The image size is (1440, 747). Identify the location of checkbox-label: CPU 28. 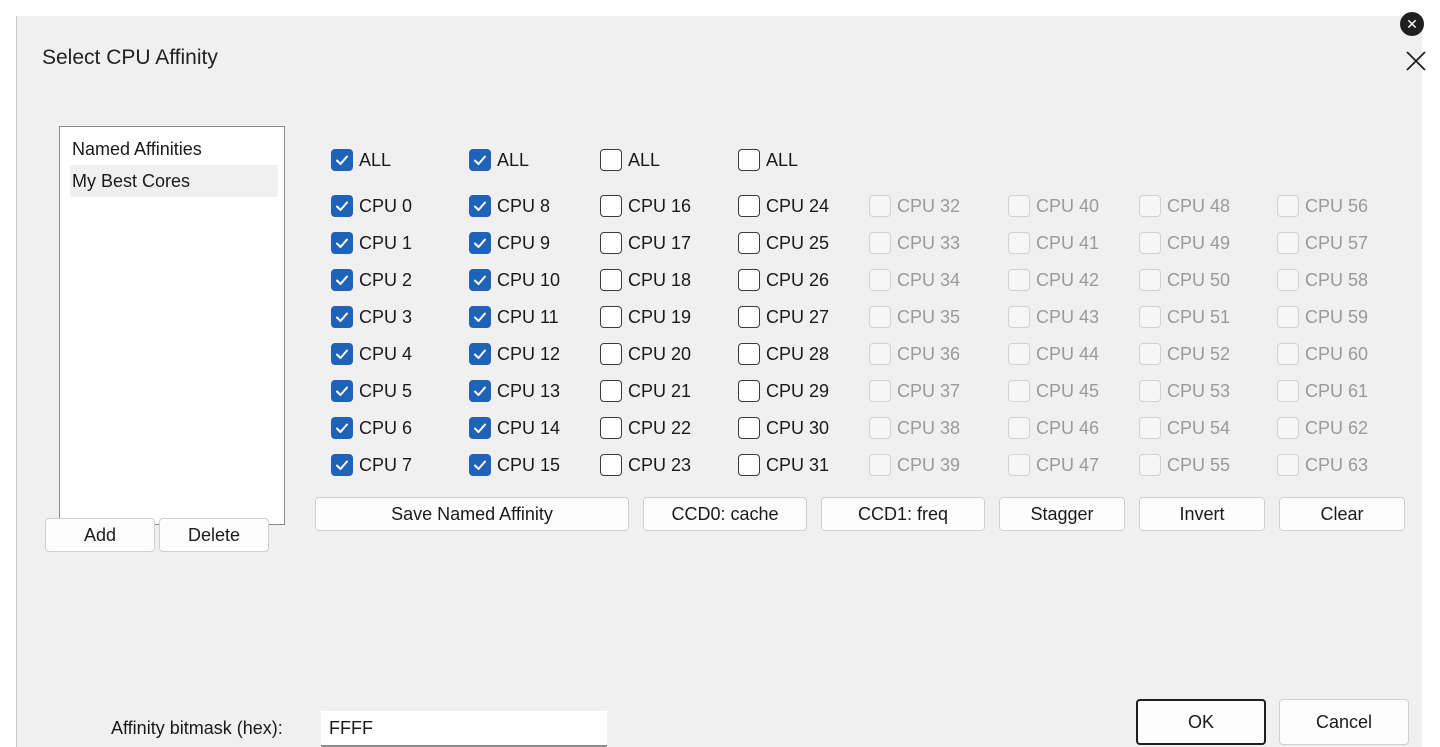
(798, 353).